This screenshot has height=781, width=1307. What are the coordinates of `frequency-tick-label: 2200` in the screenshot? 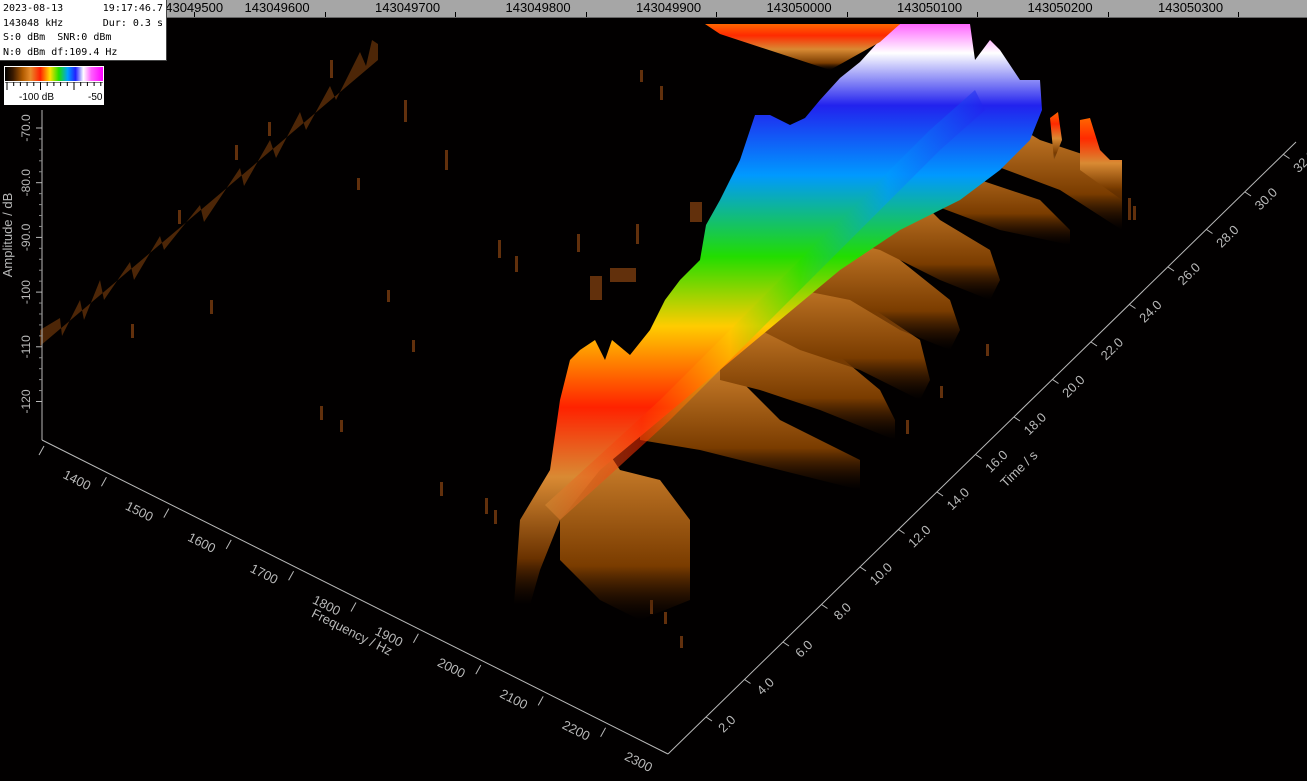 It's located at (576, 730).